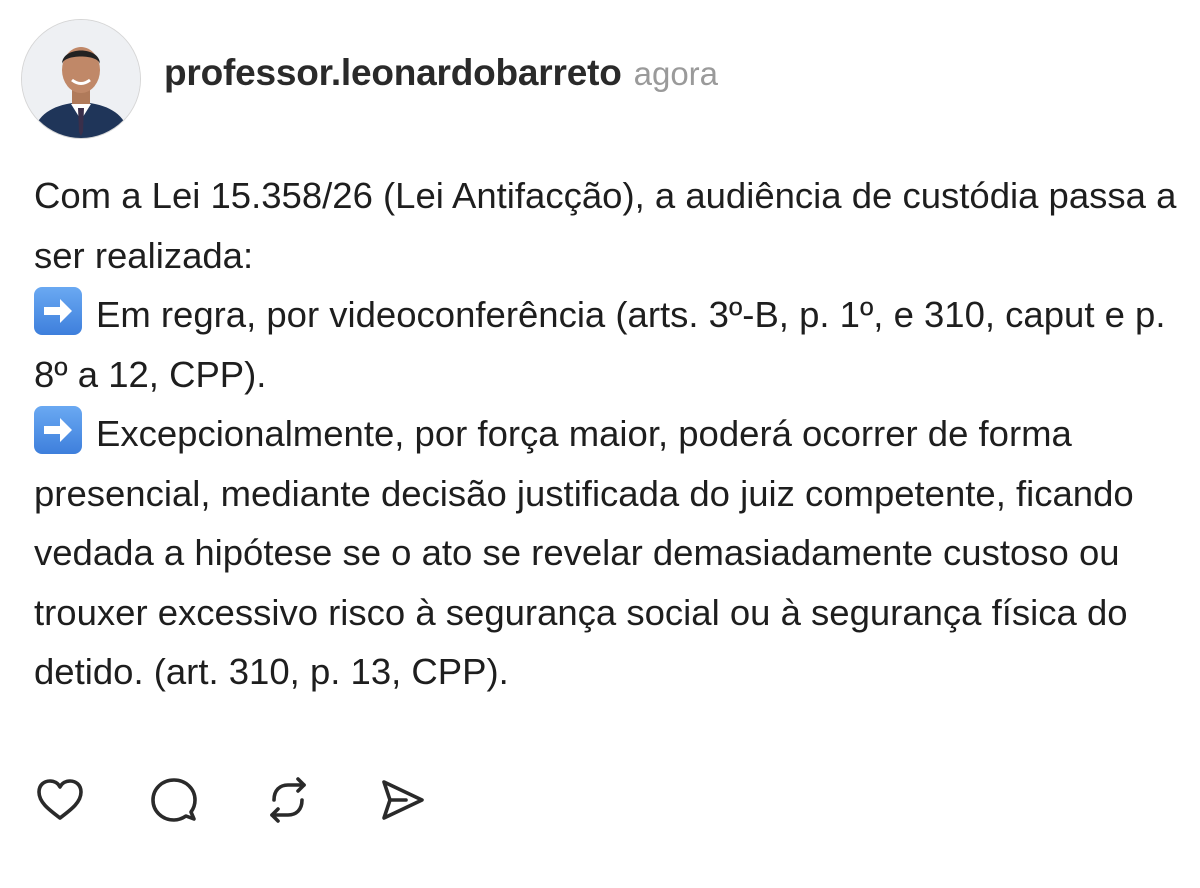  What do you see at coordinates (81, 79) in the screenshot?
I see `avatar` at bounding box center [81, 79].